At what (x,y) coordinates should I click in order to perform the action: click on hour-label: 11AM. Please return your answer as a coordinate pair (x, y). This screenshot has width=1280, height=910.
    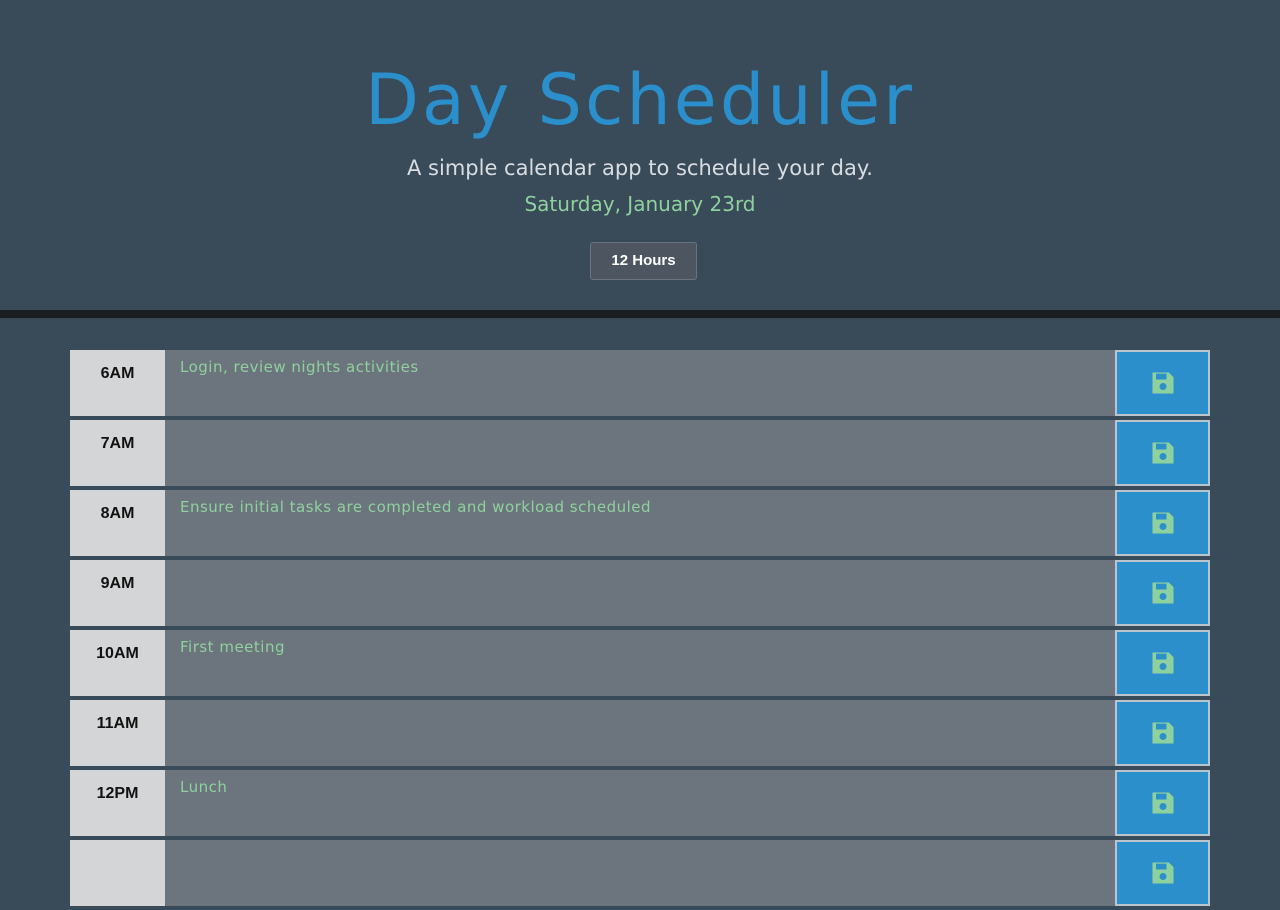
    Looking at the image, I should click on (117, 733).